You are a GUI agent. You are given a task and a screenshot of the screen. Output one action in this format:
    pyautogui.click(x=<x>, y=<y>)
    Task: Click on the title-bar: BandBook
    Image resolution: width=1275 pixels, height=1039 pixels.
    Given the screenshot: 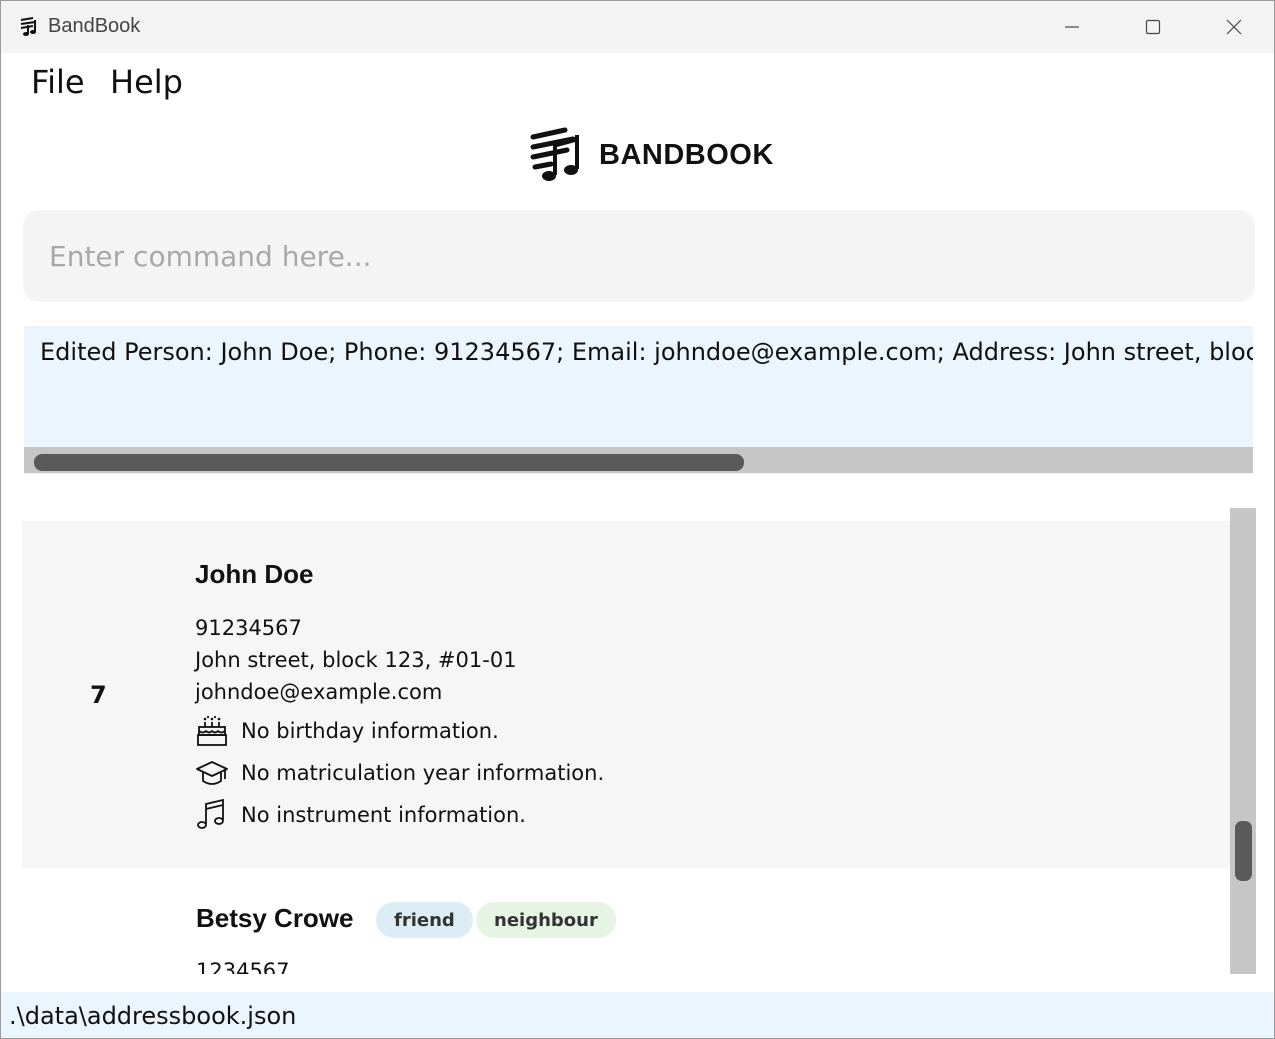 What is the action you would take?
    pyautogui.click(x=637, y=27)
    